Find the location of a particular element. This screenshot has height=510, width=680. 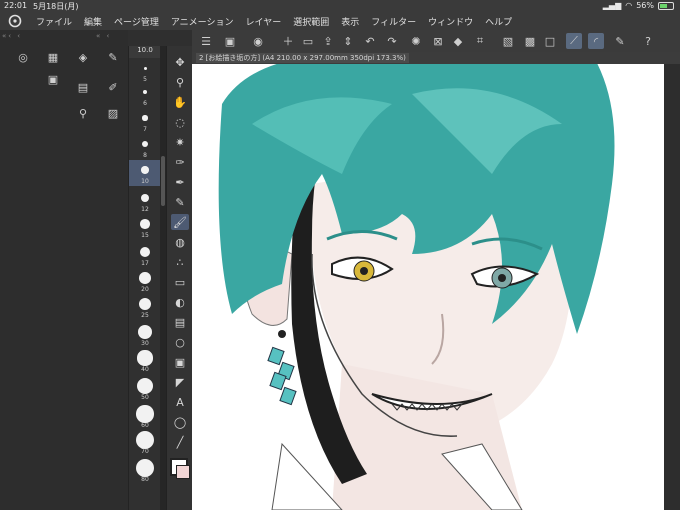

layers-icon: ◈ is located at coordinates (83, 57).